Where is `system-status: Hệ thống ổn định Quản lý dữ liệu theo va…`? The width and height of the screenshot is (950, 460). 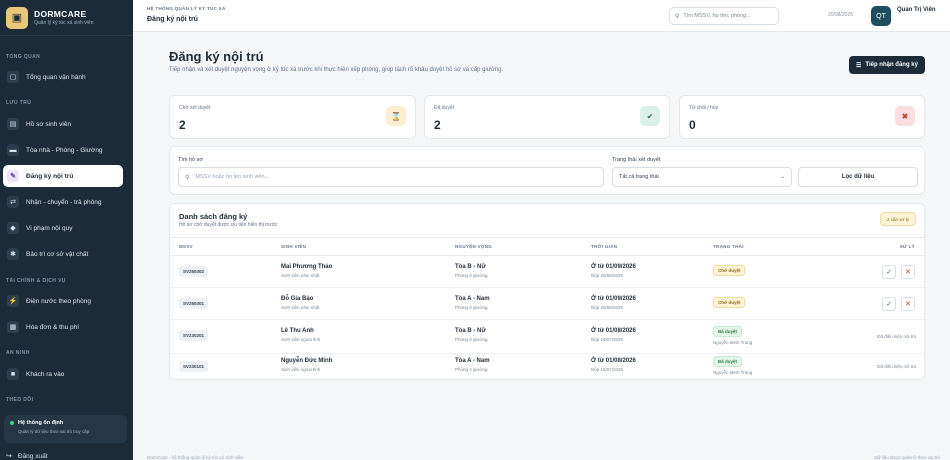 system-status: Hệ thống ổn định Quản lý dữ liệu theo va… is located at coordinates (65, 429).